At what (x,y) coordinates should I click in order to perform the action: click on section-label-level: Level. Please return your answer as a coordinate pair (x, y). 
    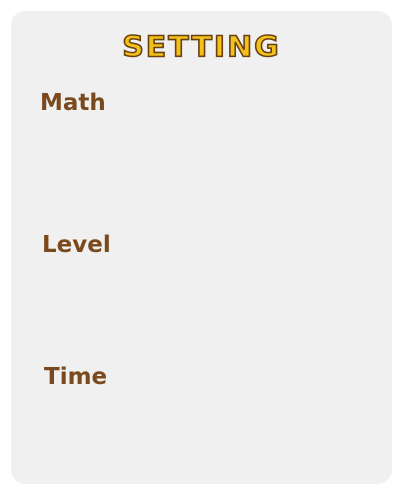
    Looking at the image, I should click on (76, 245).